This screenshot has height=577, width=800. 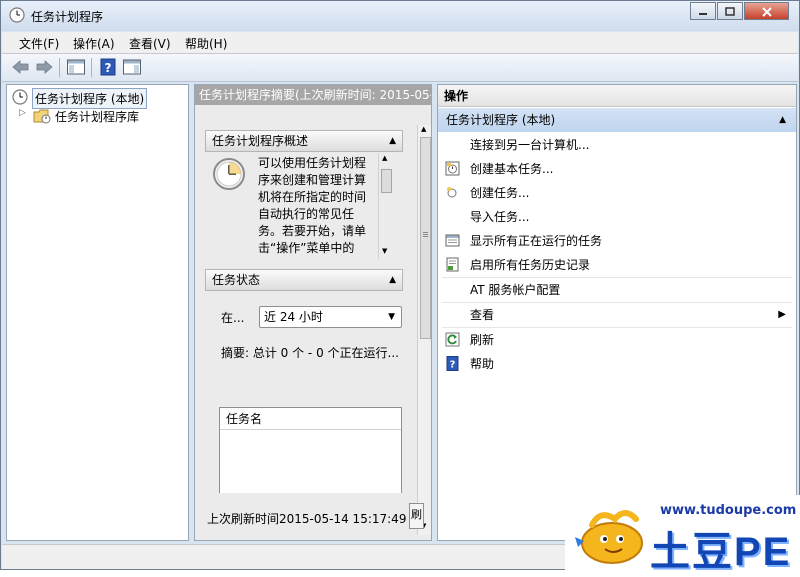 What do you see at coordinates (617, 96) in the screenshot?
I see `actions-header: 操作` at bounding box center [617, 96].